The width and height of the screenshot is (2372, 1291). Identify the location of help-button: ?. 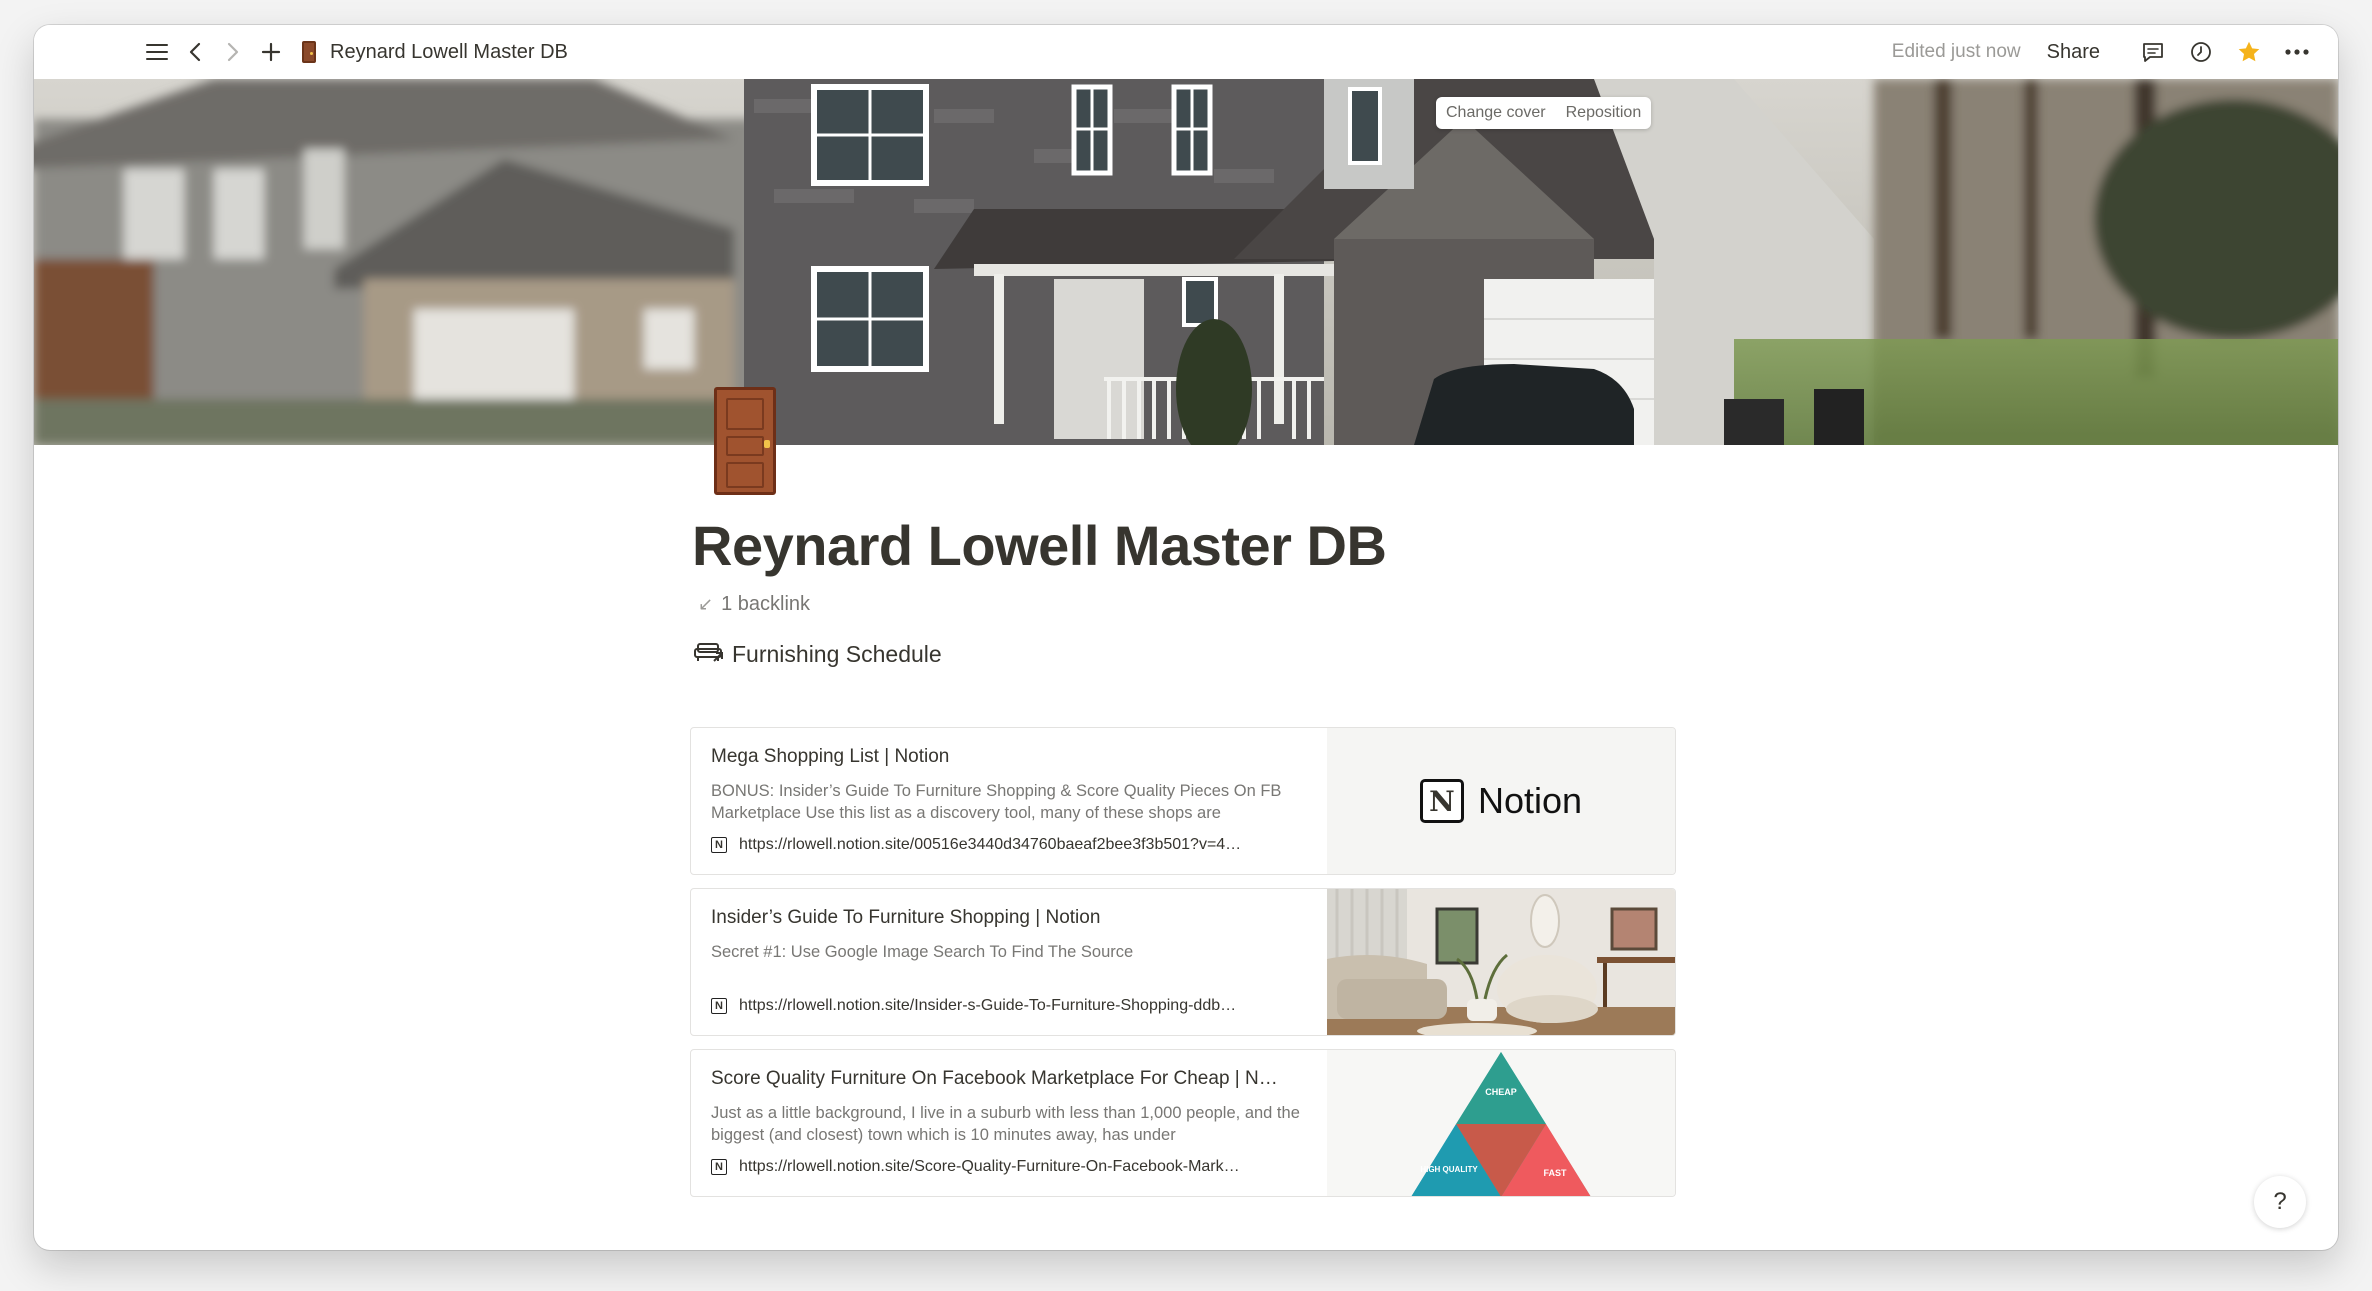
(2280, 1202).